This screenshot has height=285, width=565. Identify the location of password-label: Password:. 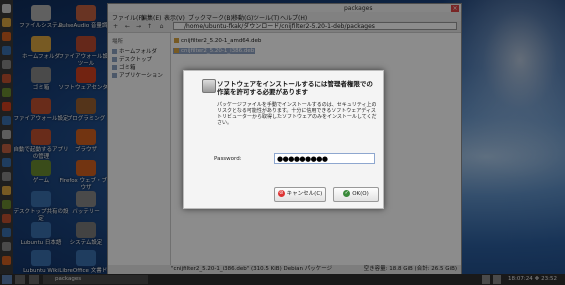
(228, 159).